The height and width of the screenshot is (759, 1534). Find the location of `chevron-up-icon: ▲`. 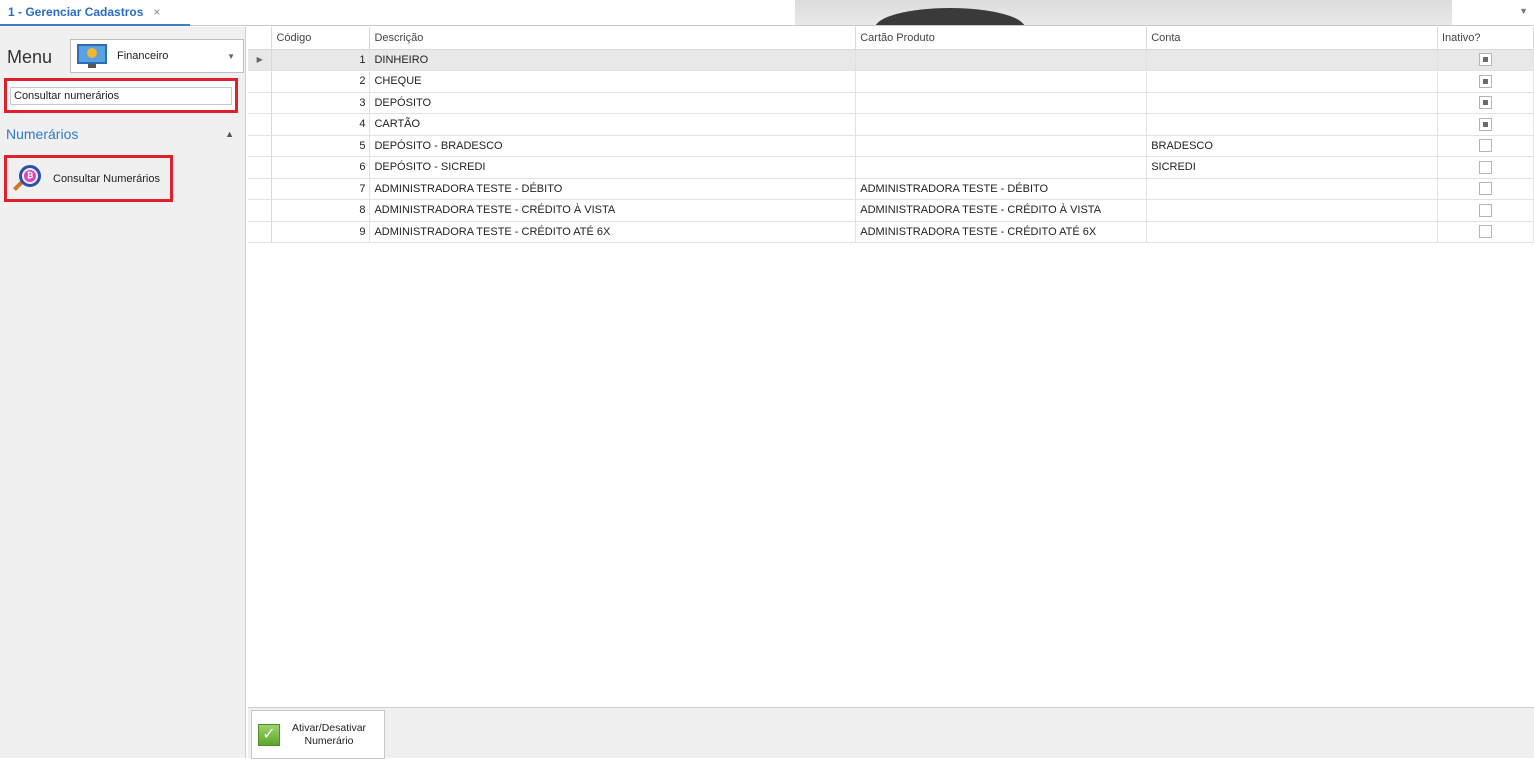

chevron-up-icon: ▲ is located at coordinates (229, 134).